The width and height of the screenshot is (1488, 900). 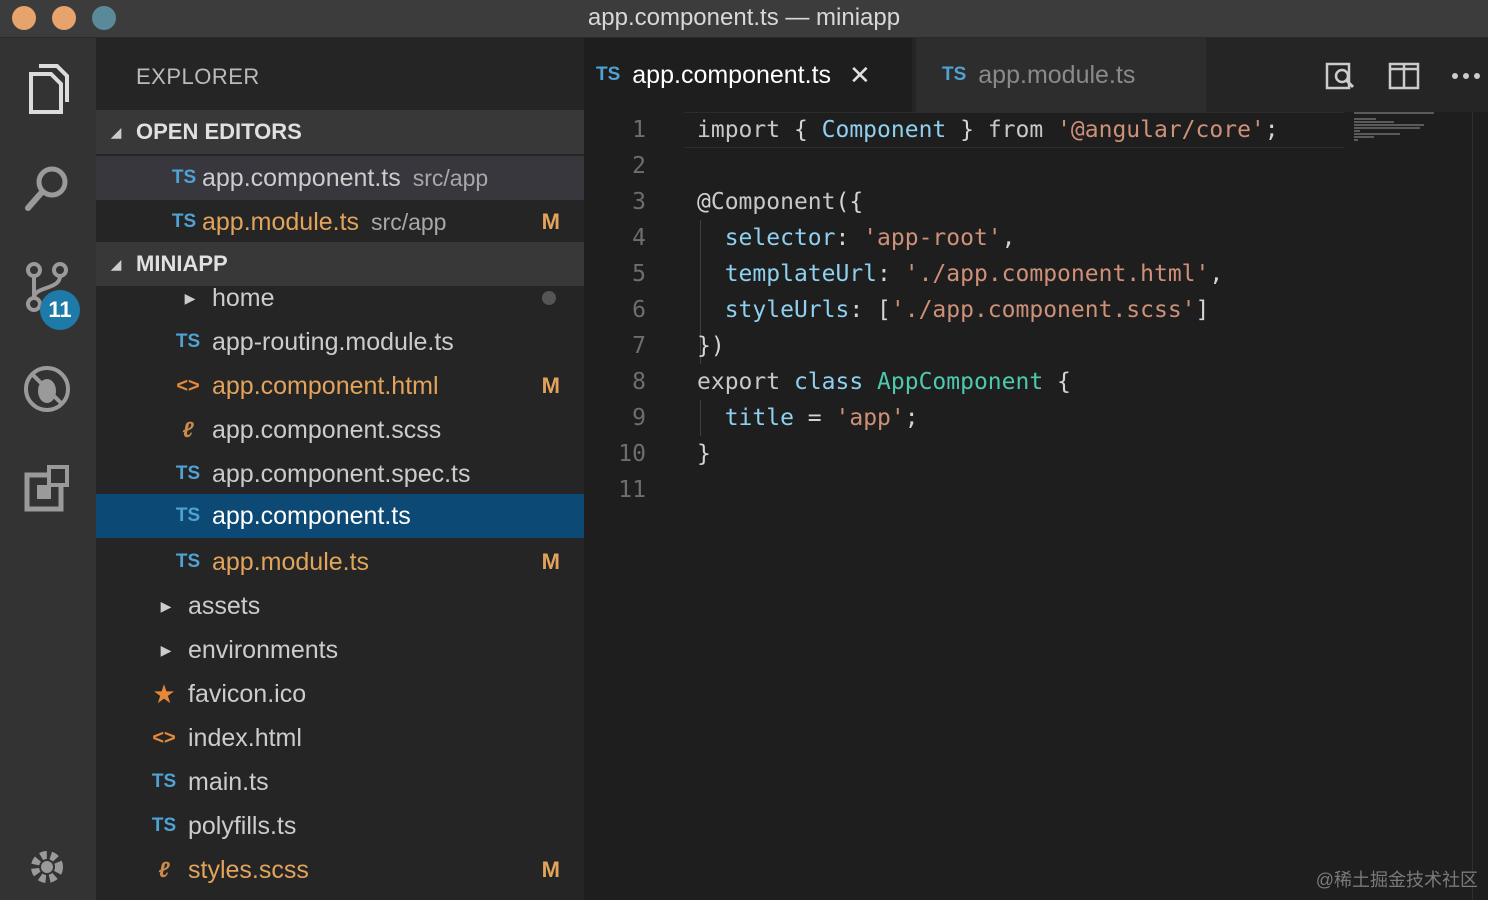 I want to click on more-actions-icon, so click(x=1466, y=76).